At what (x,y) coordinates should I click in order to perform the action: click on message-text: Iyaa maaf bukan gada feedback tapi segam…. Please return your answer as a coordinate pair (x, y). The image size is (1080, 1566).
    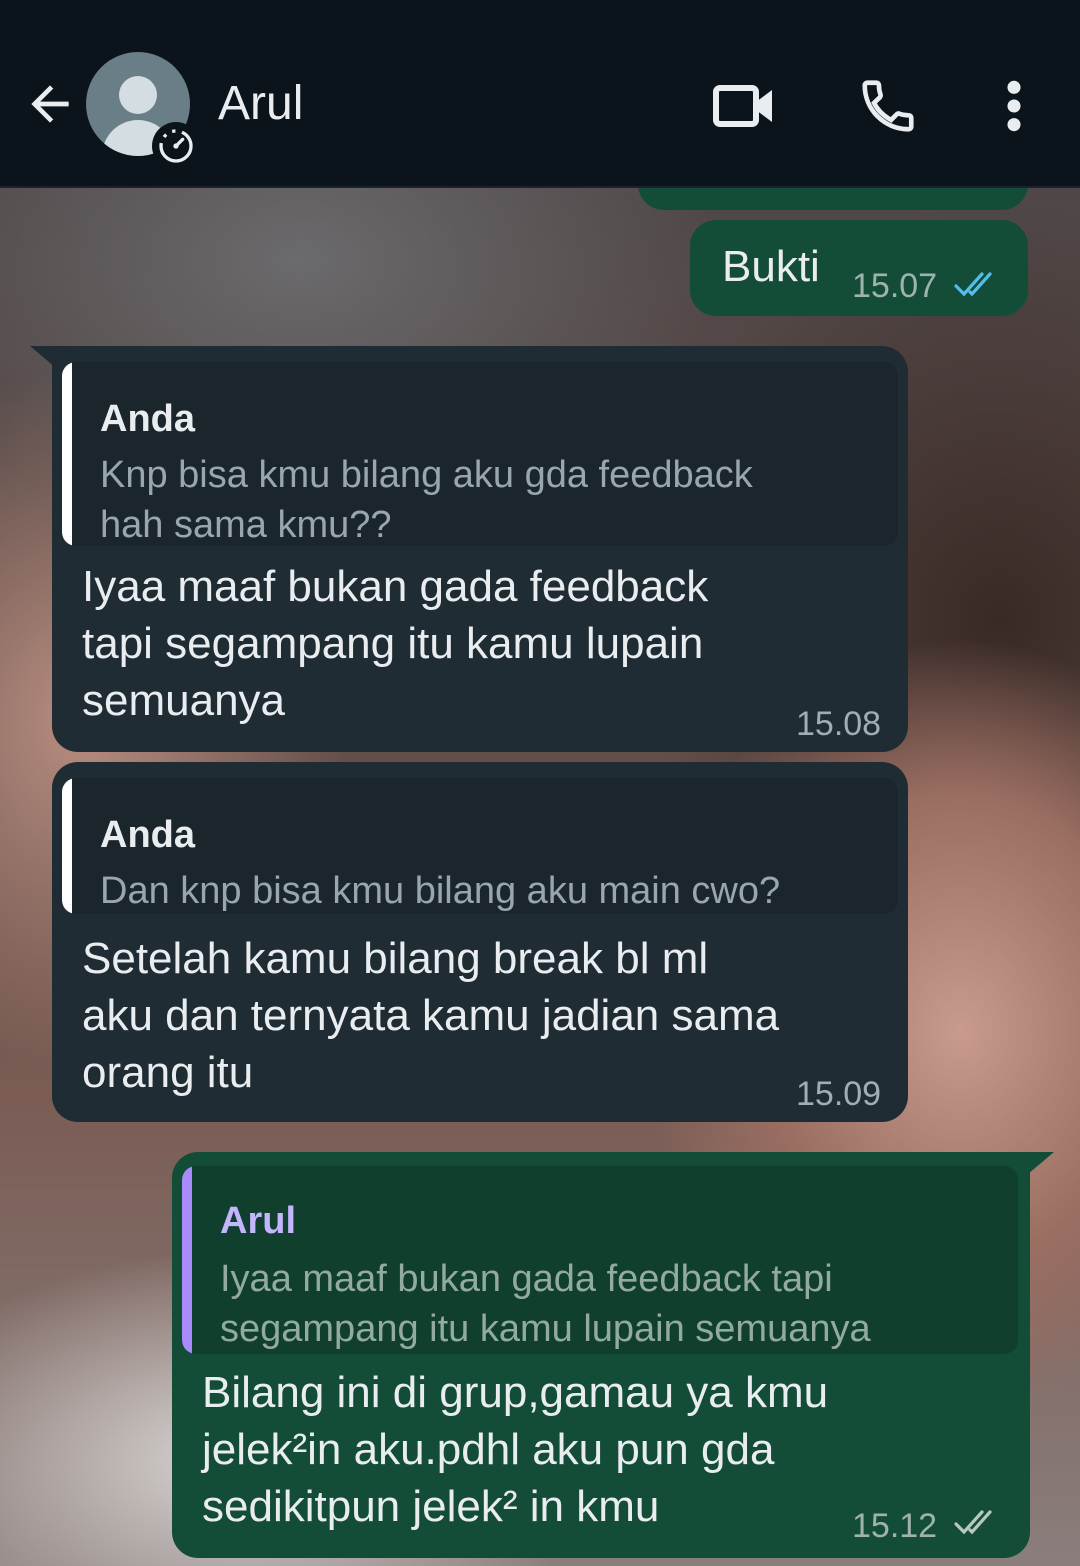
    Looking at the image, I should click on (395, 643).